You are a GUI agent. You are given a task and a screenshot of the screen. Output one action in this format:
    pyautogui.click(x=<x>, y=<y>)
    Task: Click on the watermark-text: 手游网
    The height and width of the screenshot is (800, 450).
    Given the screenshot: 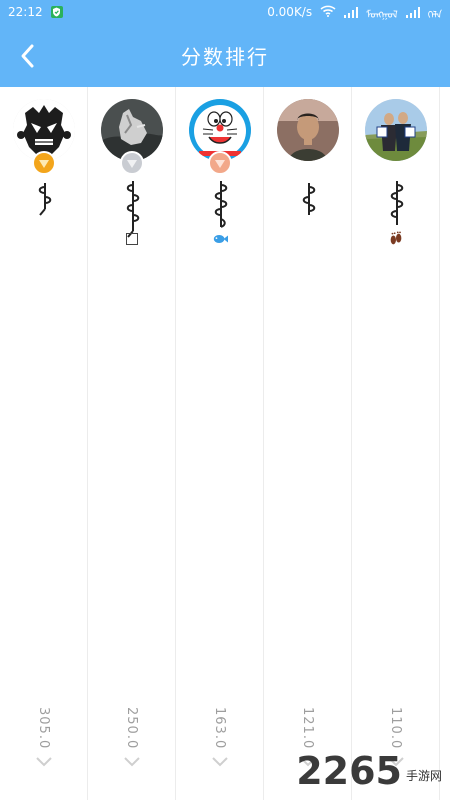 What is the action you would take?
    pyautogui.click(x=423, y=776)
    